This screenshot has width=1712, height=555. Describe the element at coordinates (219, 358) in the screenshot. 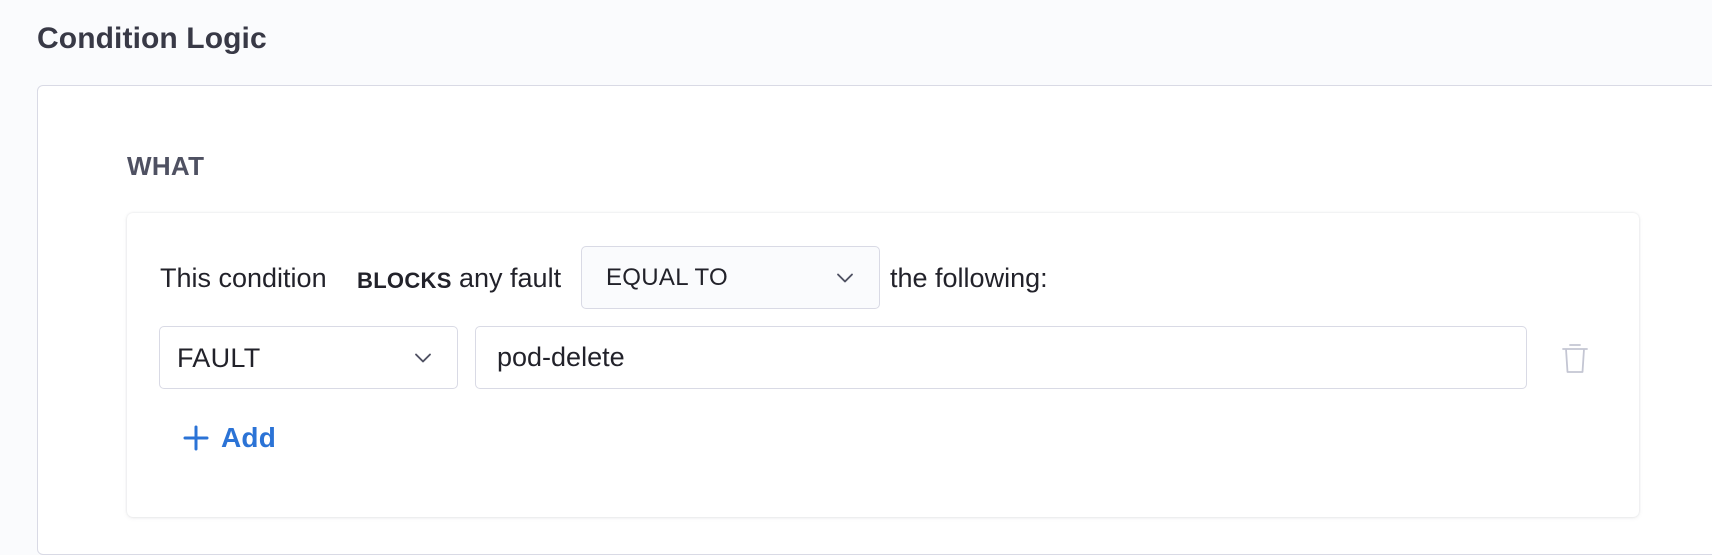

I see `field-select-value: FAULT` at that location.